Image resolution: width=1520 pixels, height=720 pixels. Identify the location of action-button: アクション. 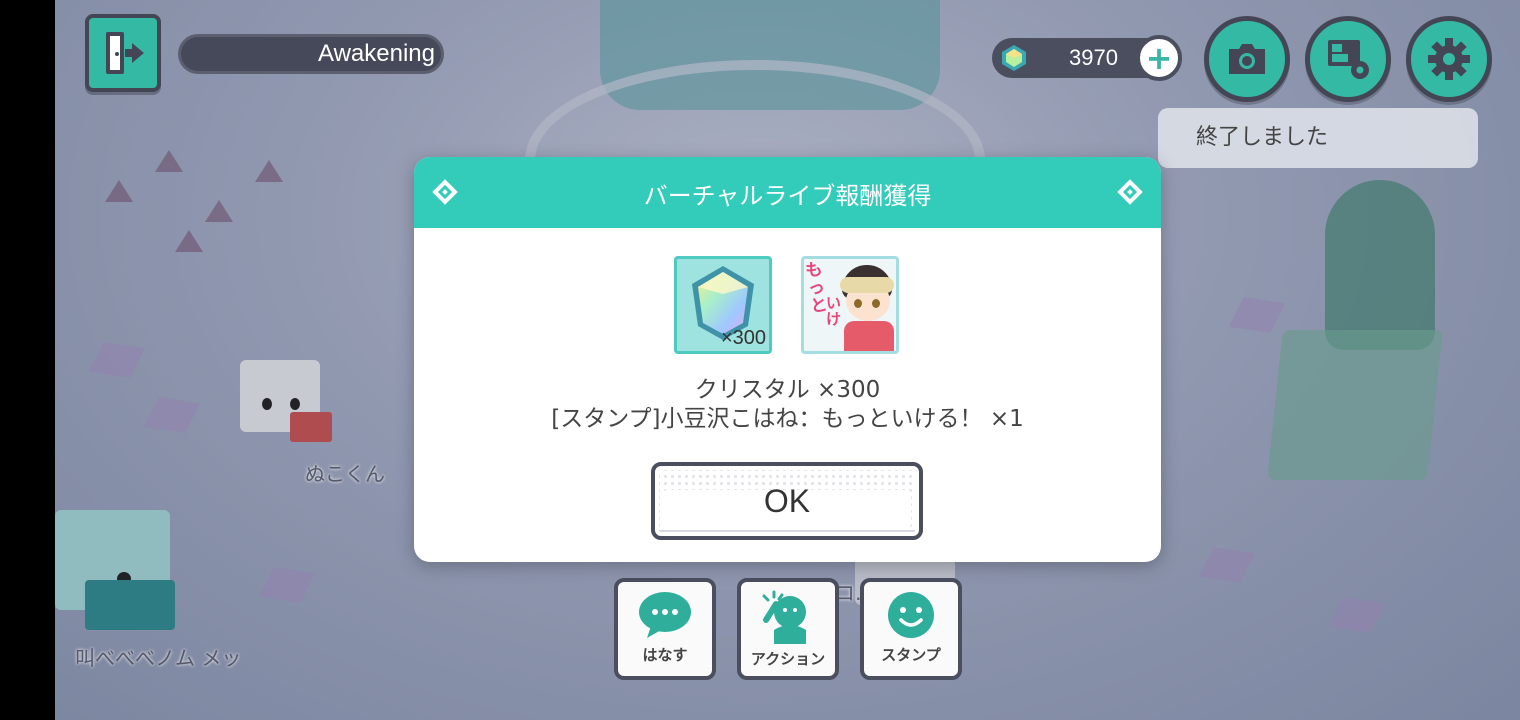
(788, 629).